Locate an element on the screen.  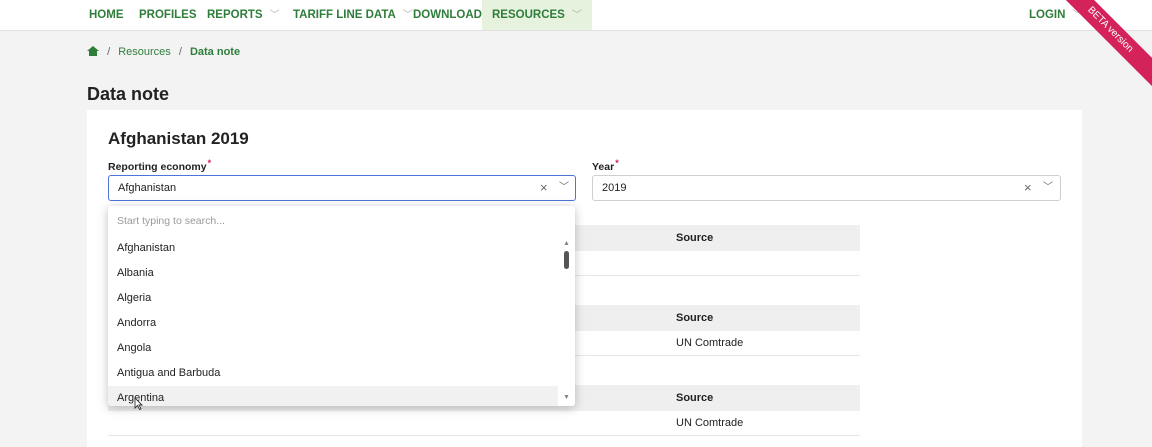
nav-resources: RESOURCES ﹀ is located at coordinates (537, 15).